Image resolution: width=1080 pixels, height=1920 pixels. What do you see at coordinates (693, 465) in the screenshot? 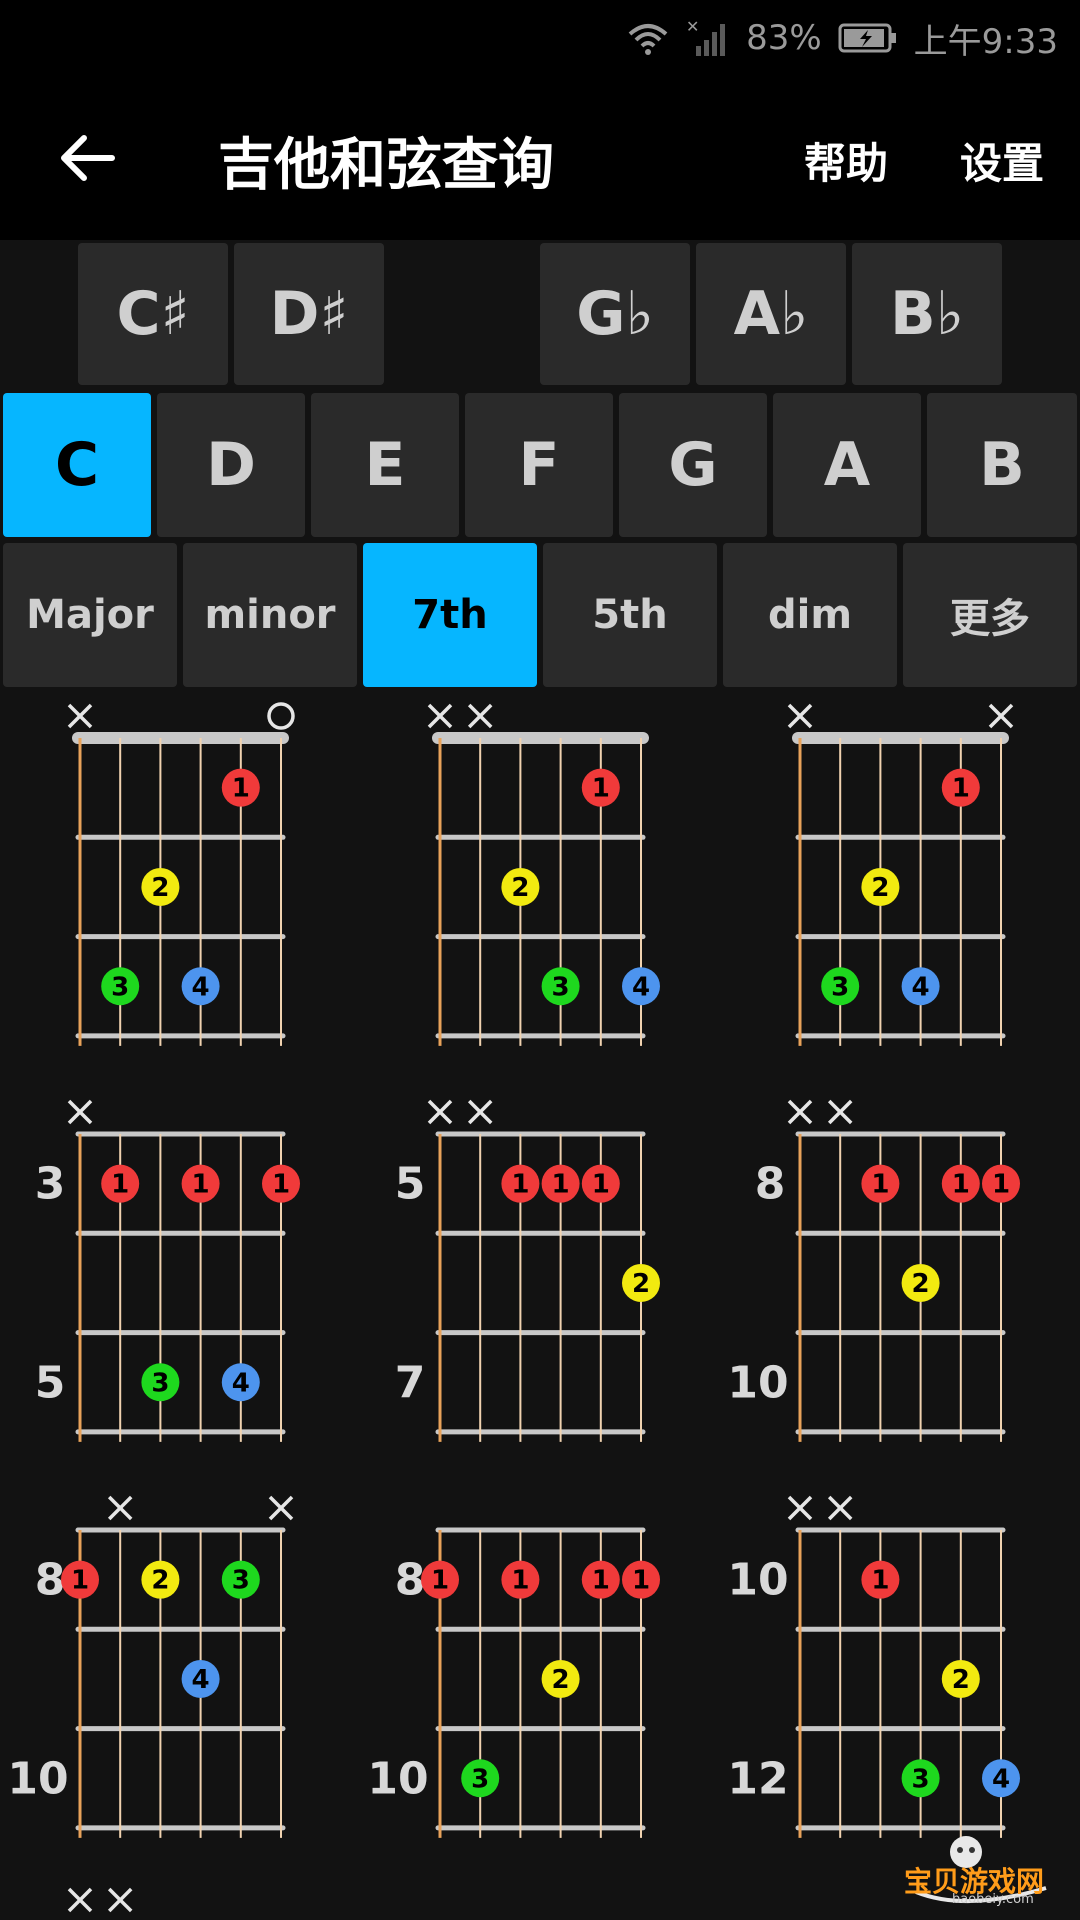
I see `root-button-g: G` at bounding box center [693, 465].